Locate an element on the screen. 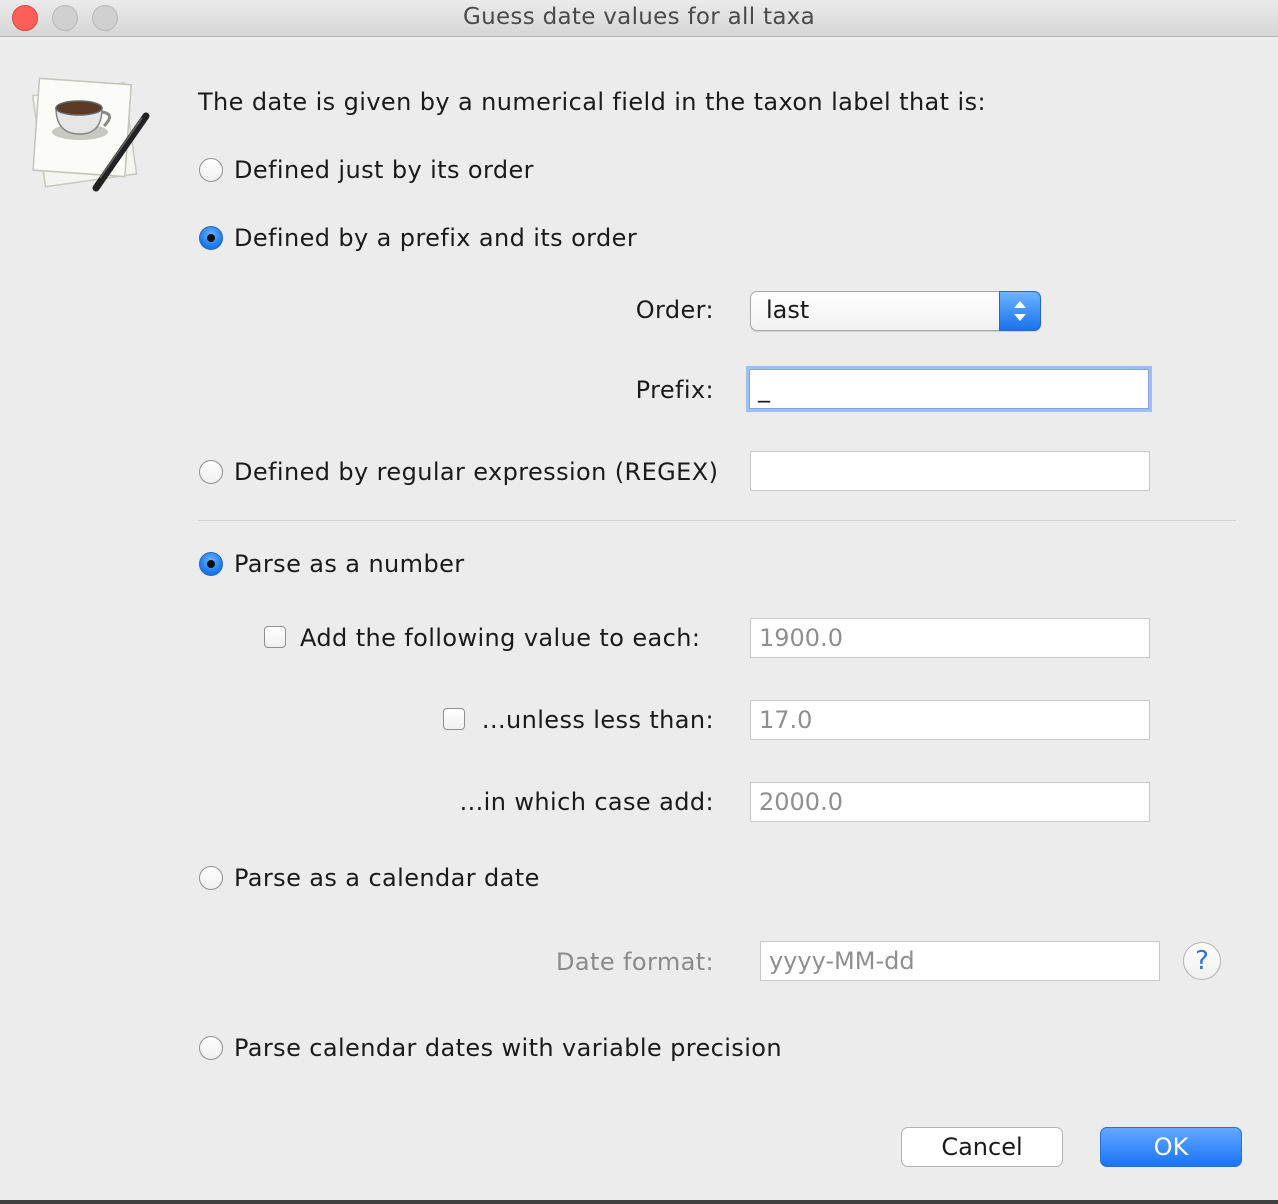  unless-less-than-label: ...unless less than: is located at coordinates (594, 720).